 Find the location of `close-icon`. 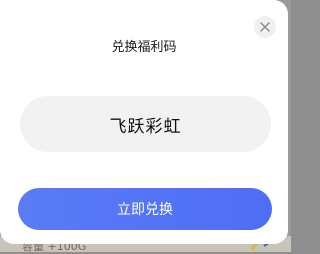

close-icon is located at coordinates (265, 27).